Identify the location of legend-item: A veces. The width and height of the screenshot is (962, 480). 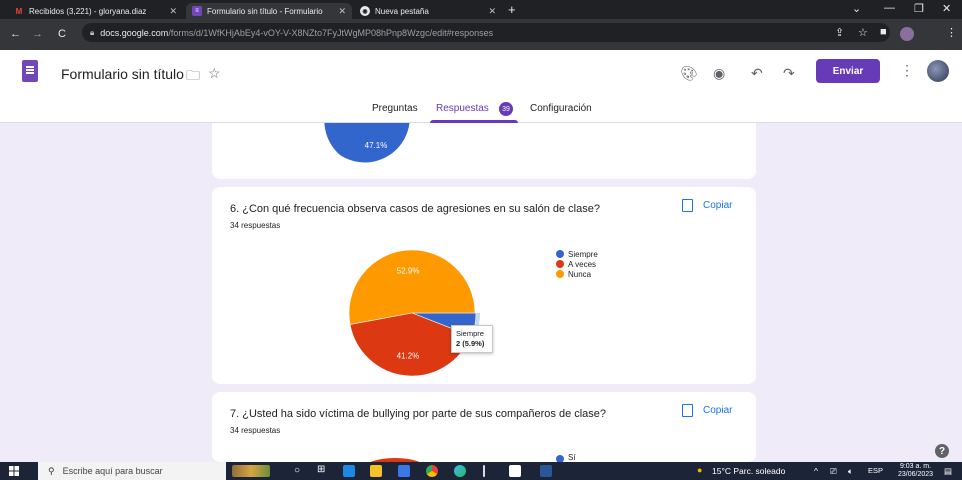
(577, 264).